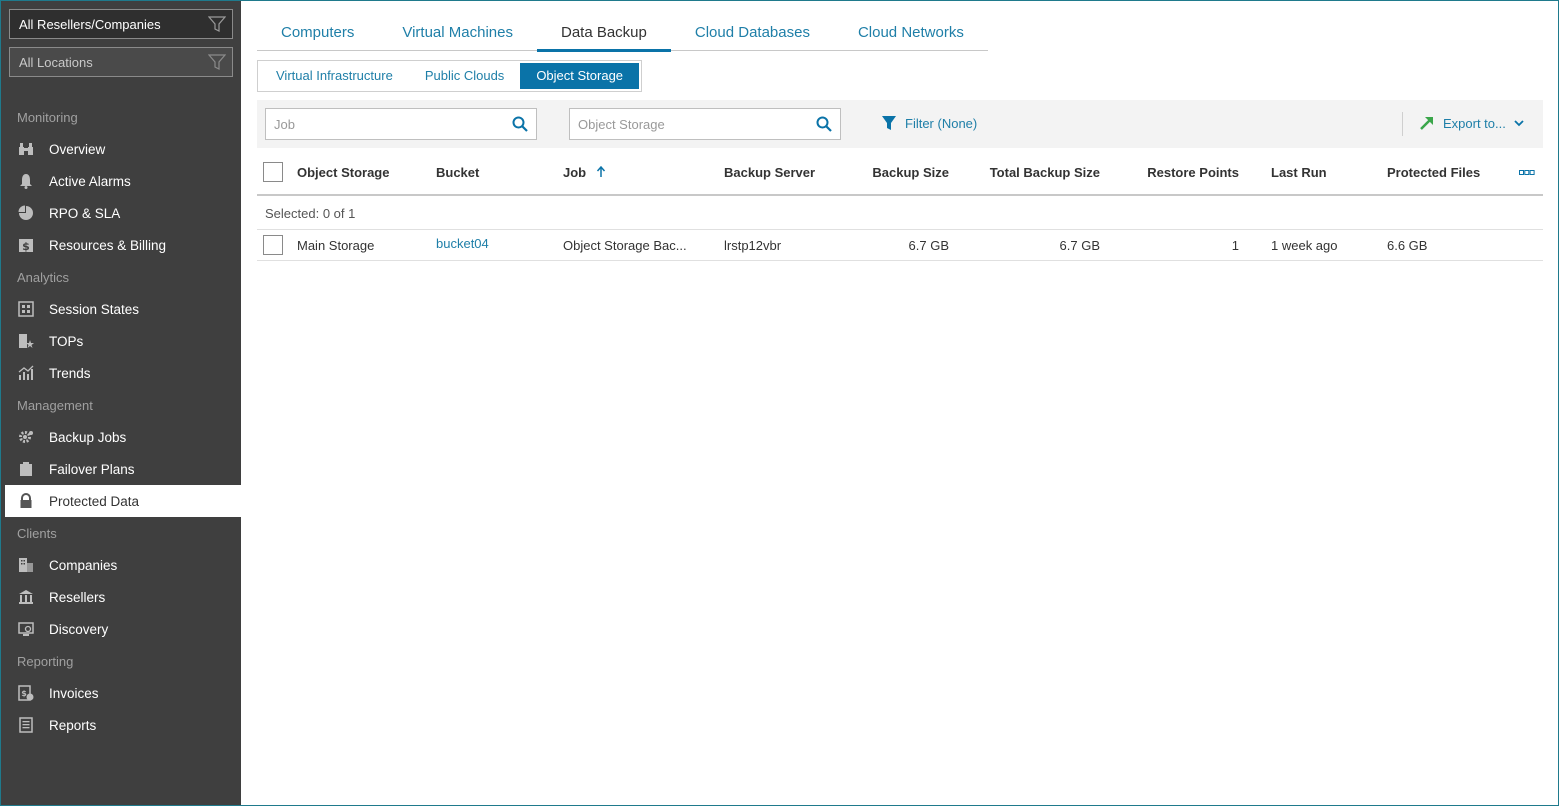 This screenshot has width=1559, height=806. What do you see at coordinates (457, 172) in the screenshot?
I see `column-bucket: Bucket` at bounding box center [457, 172].